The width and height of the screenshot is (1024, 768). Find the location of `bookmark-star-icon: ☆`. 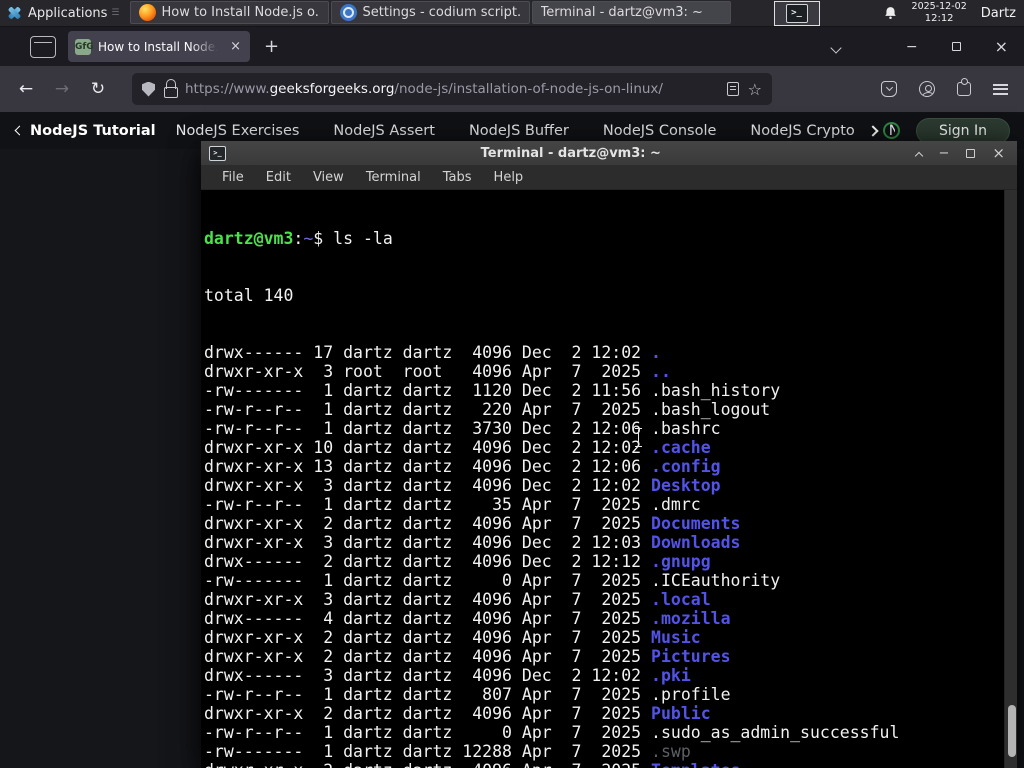

bookmark-star-icon: ☆ is located at coordinates (755, 89).